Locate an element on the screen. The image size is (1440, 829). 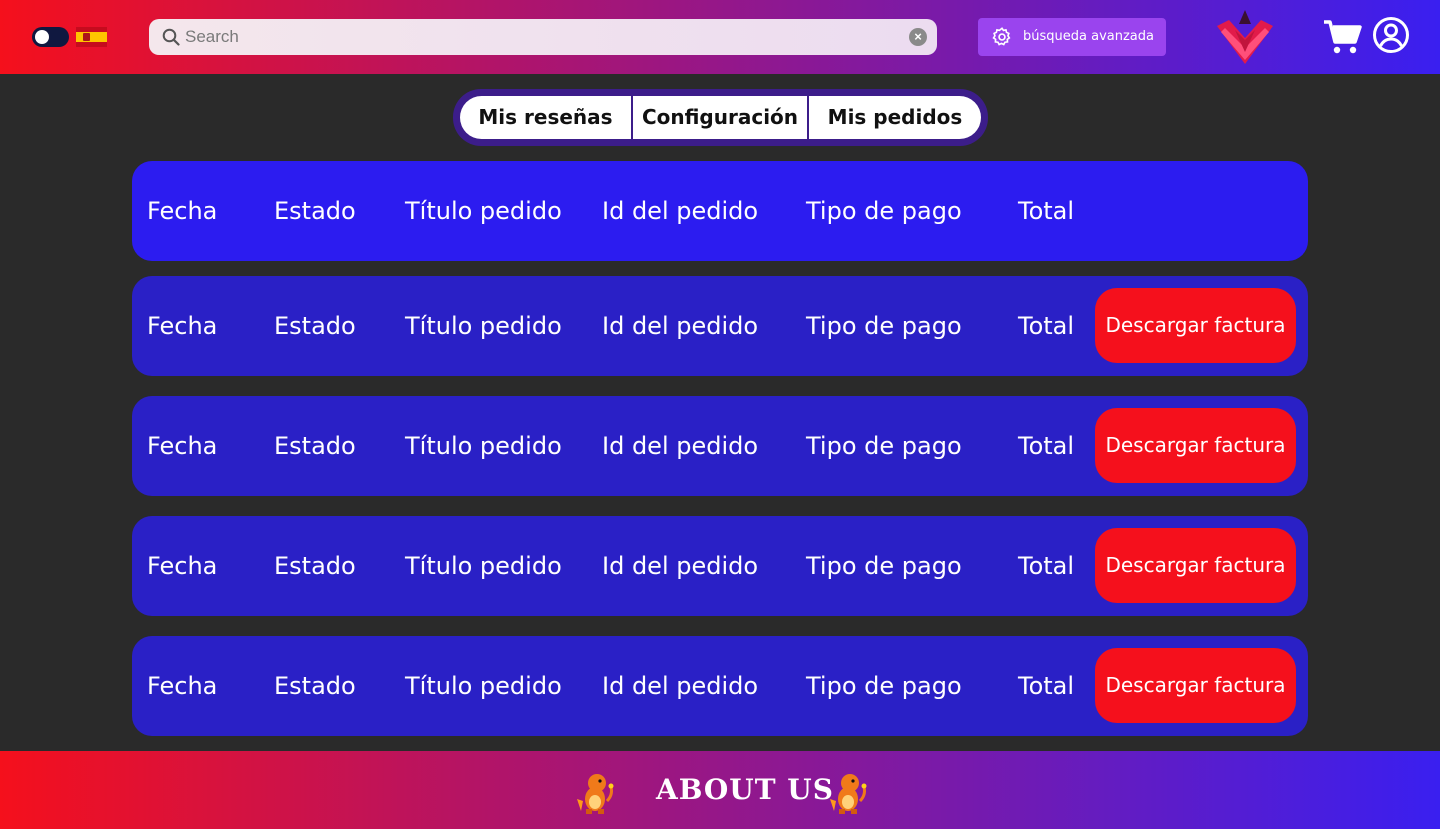
gear-icon is located at coordinates (1001, 36).